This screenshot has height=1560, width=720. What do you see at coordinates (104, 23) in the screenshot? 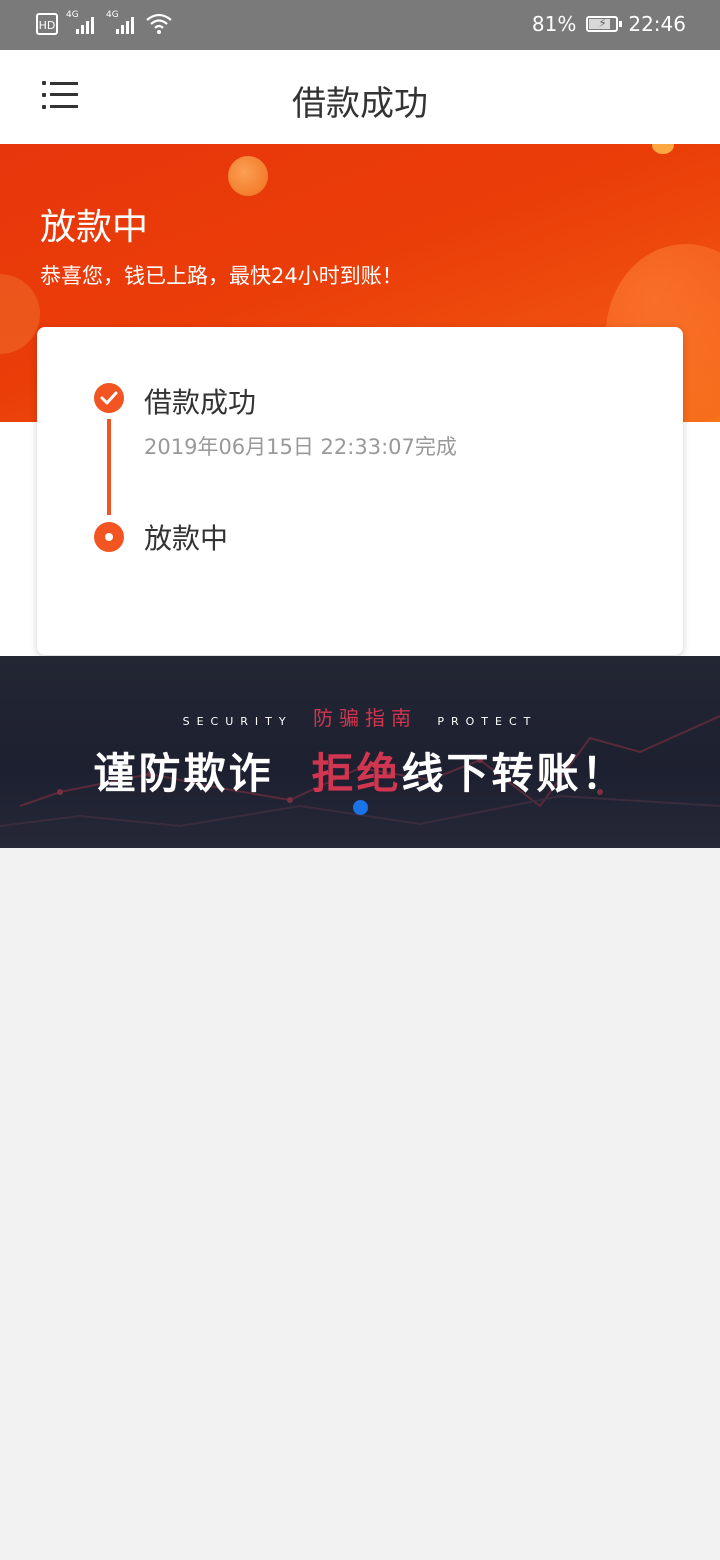
I see `status-bar-left: HD 4G 4G` at bounding box center [104, 23].